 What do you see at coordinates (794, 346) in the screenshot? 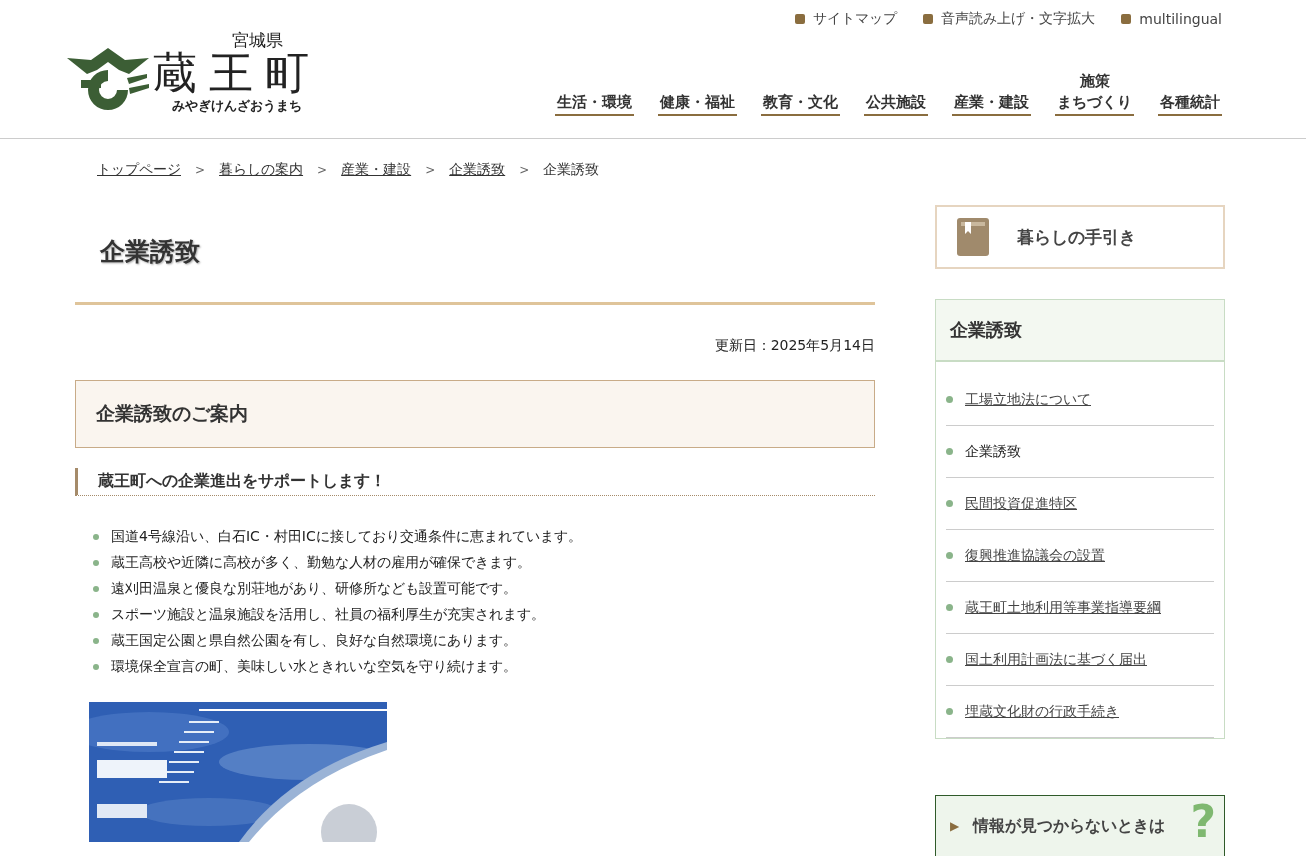
I see `update-date: 更新日：2025年5月14日` at bounding box center [794, 346].